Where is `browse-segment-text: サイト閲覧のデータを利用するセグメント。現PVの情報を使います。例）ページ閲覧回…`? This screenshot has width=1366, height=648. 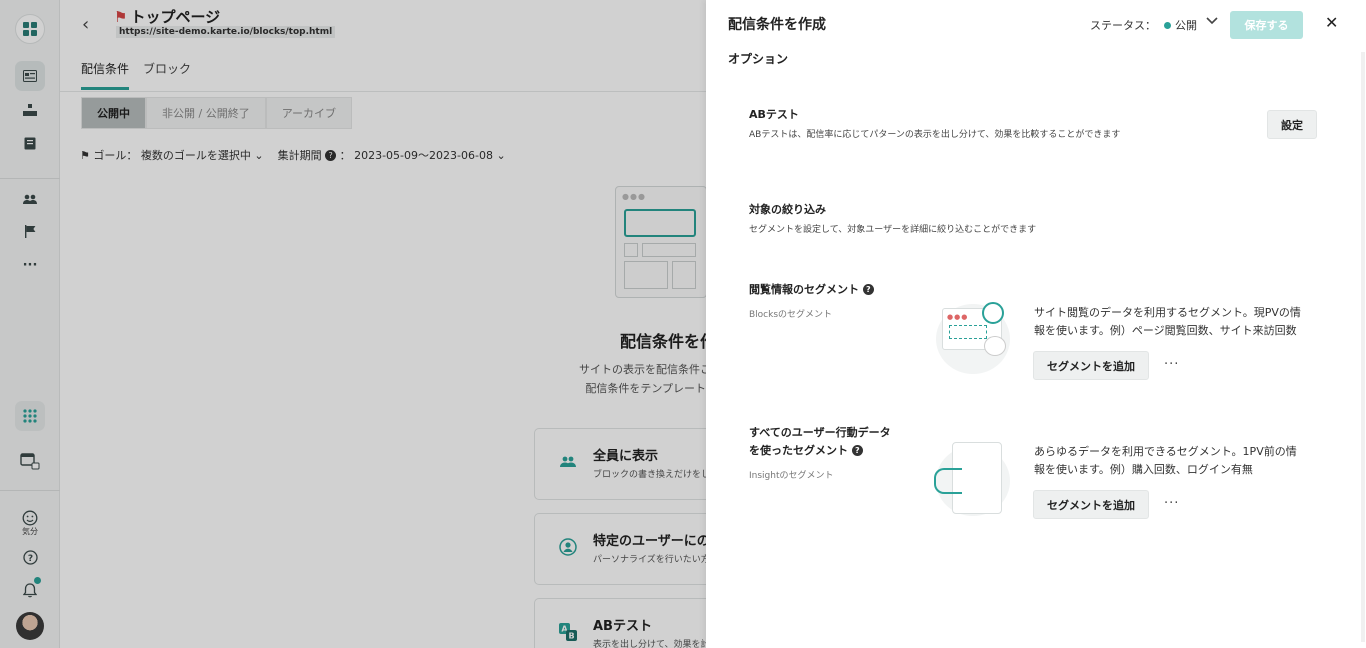
browse-segment-text: サイト閲覧のデータを利用するセグメント。現PVの情報を使います。例）ページ閲覧回… is located at coordinates (1167, 321).